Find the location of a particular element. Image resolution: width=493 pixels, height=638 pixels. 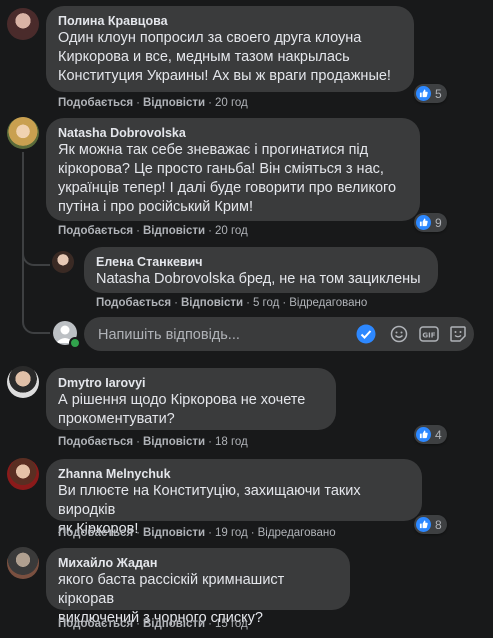

avatar-check-icon is located at coordinates (366, 334).